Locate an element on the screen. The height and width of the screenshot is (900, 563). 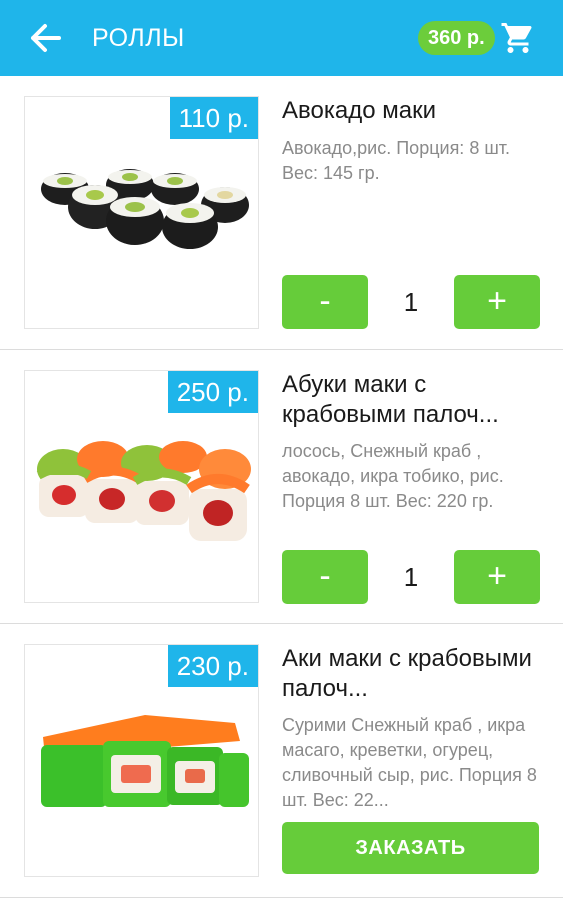
page-title: РОЛЛЫ is located at coordinates (138, 38).